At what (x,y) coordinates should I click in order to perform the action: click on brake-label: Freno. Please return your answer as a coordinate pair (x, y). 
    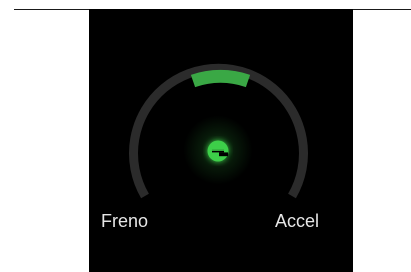
    Looking at the image, I should click on (125, 221).